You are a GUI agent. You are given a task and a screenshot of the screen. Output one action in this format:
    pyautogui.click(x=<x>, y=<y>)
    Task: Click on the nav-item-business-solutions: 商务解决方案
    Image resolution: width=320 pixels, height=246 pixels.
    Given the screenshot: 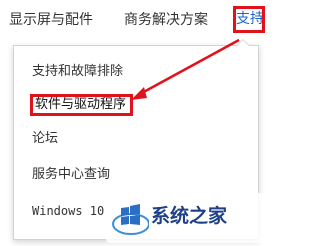 What is the action you would take?
    pyautogui.click(x=166, y=20)
    